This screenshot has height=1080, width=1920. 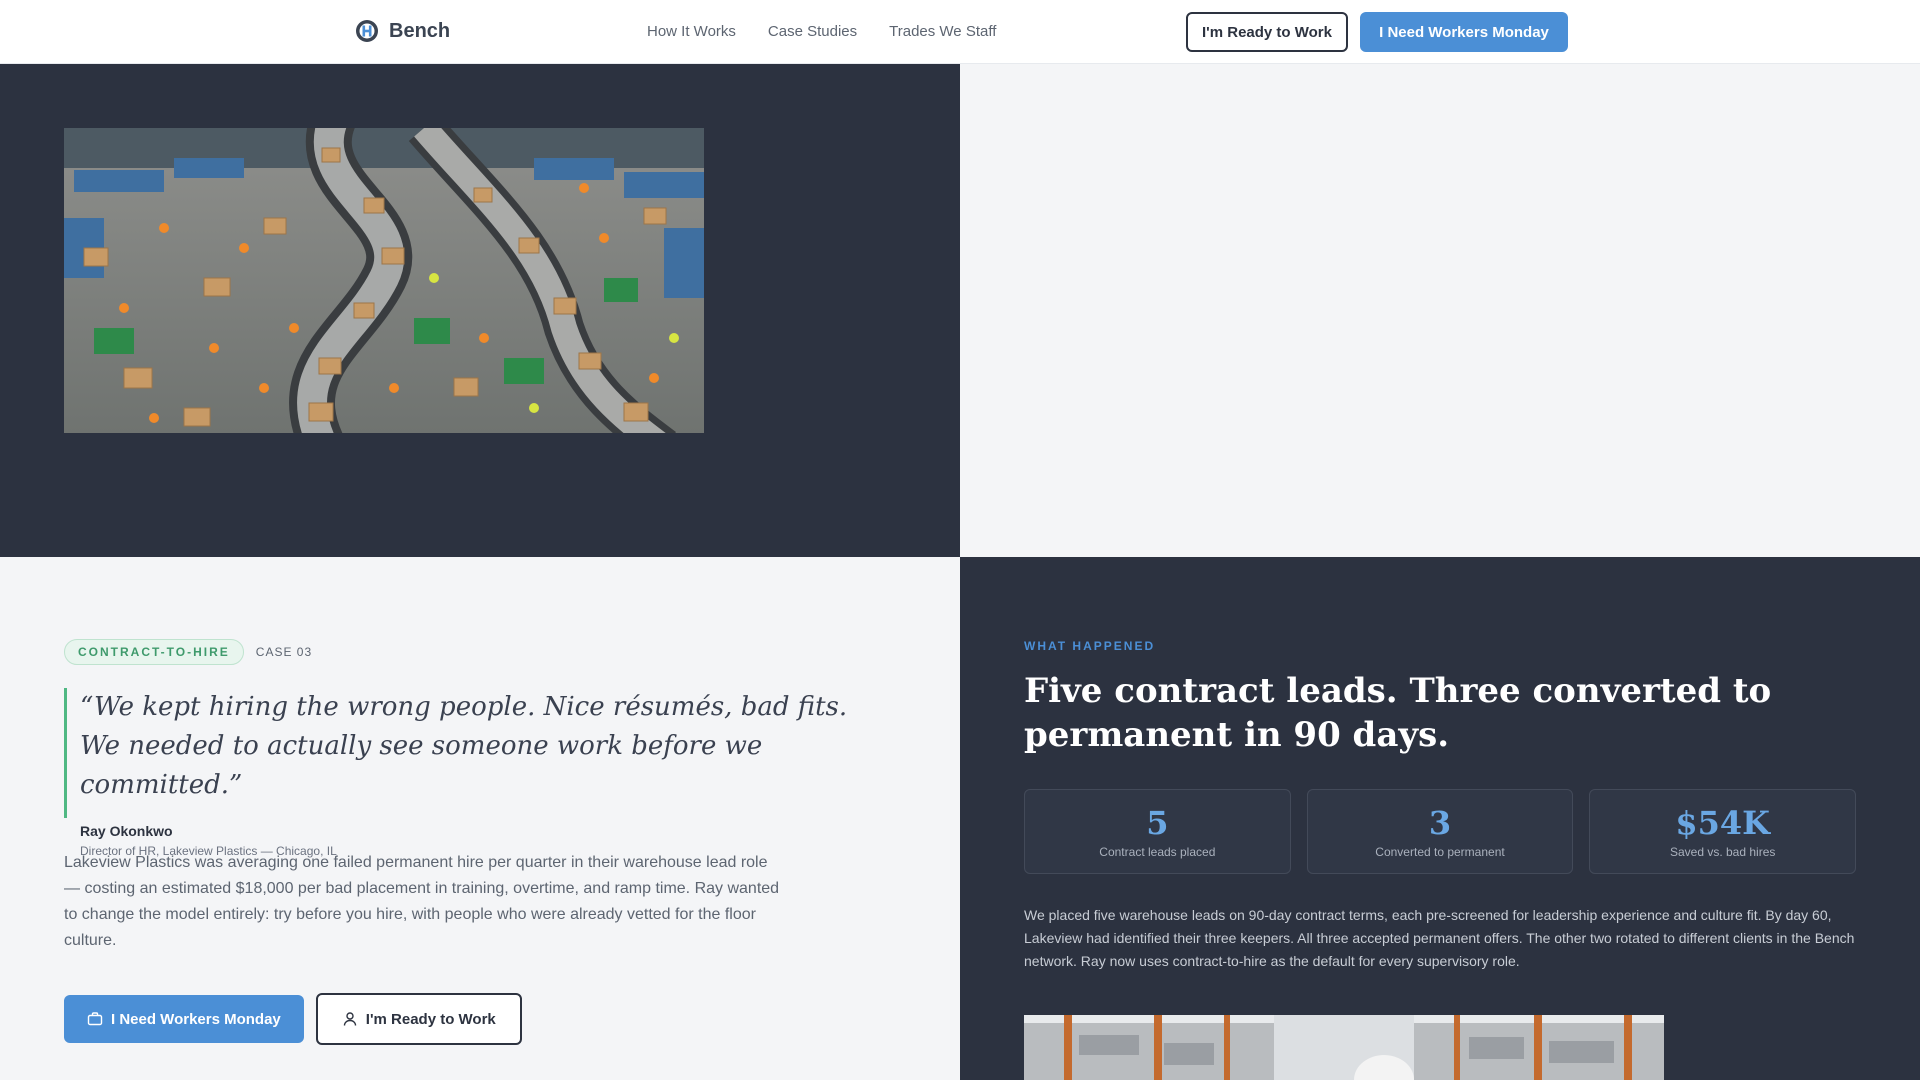 I want to click on contract-to-hire-badge: CONTRACT-TO-HIRE, so click(x=154, y=652).